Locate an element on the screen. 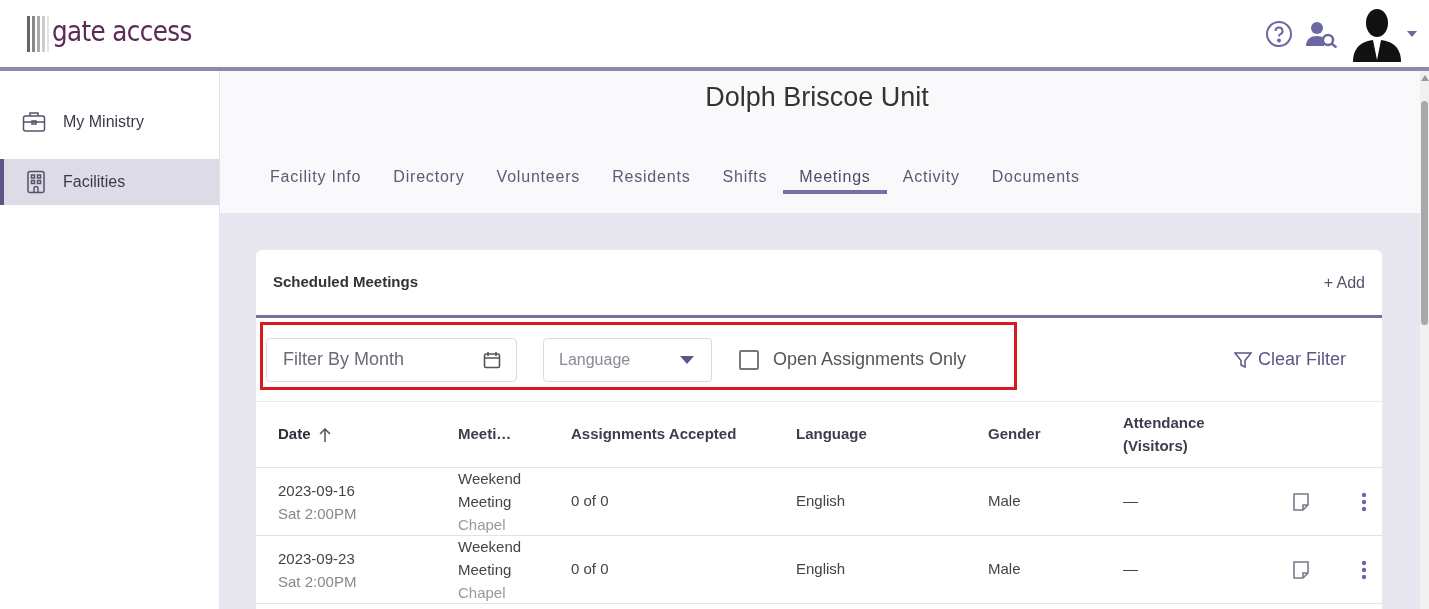 This screenshot has width=1429, height=609. tab: Facility Info is located at coordinates (316, 174).